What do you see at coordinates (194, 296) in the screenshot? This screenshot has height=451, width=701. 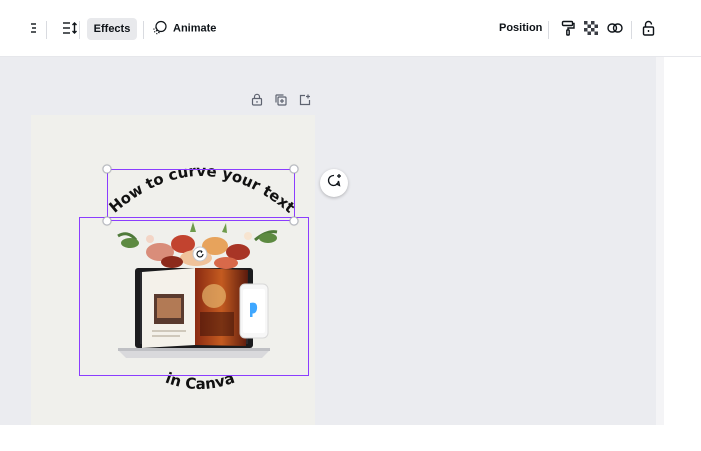 I see `image-selection-box` at bounding box center [194, 296].